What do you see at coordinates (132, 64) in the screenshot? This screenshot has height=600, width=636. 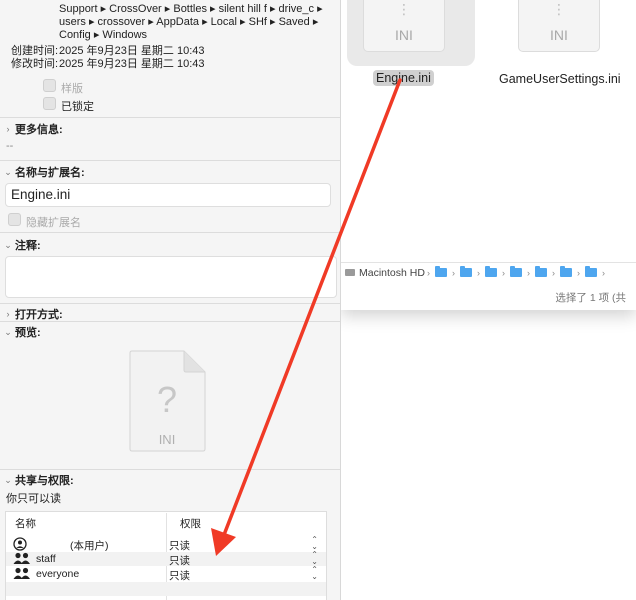 I see `modified-value: 2025 年9月23日 星期二 10:43` at bounding box center [132, 64].